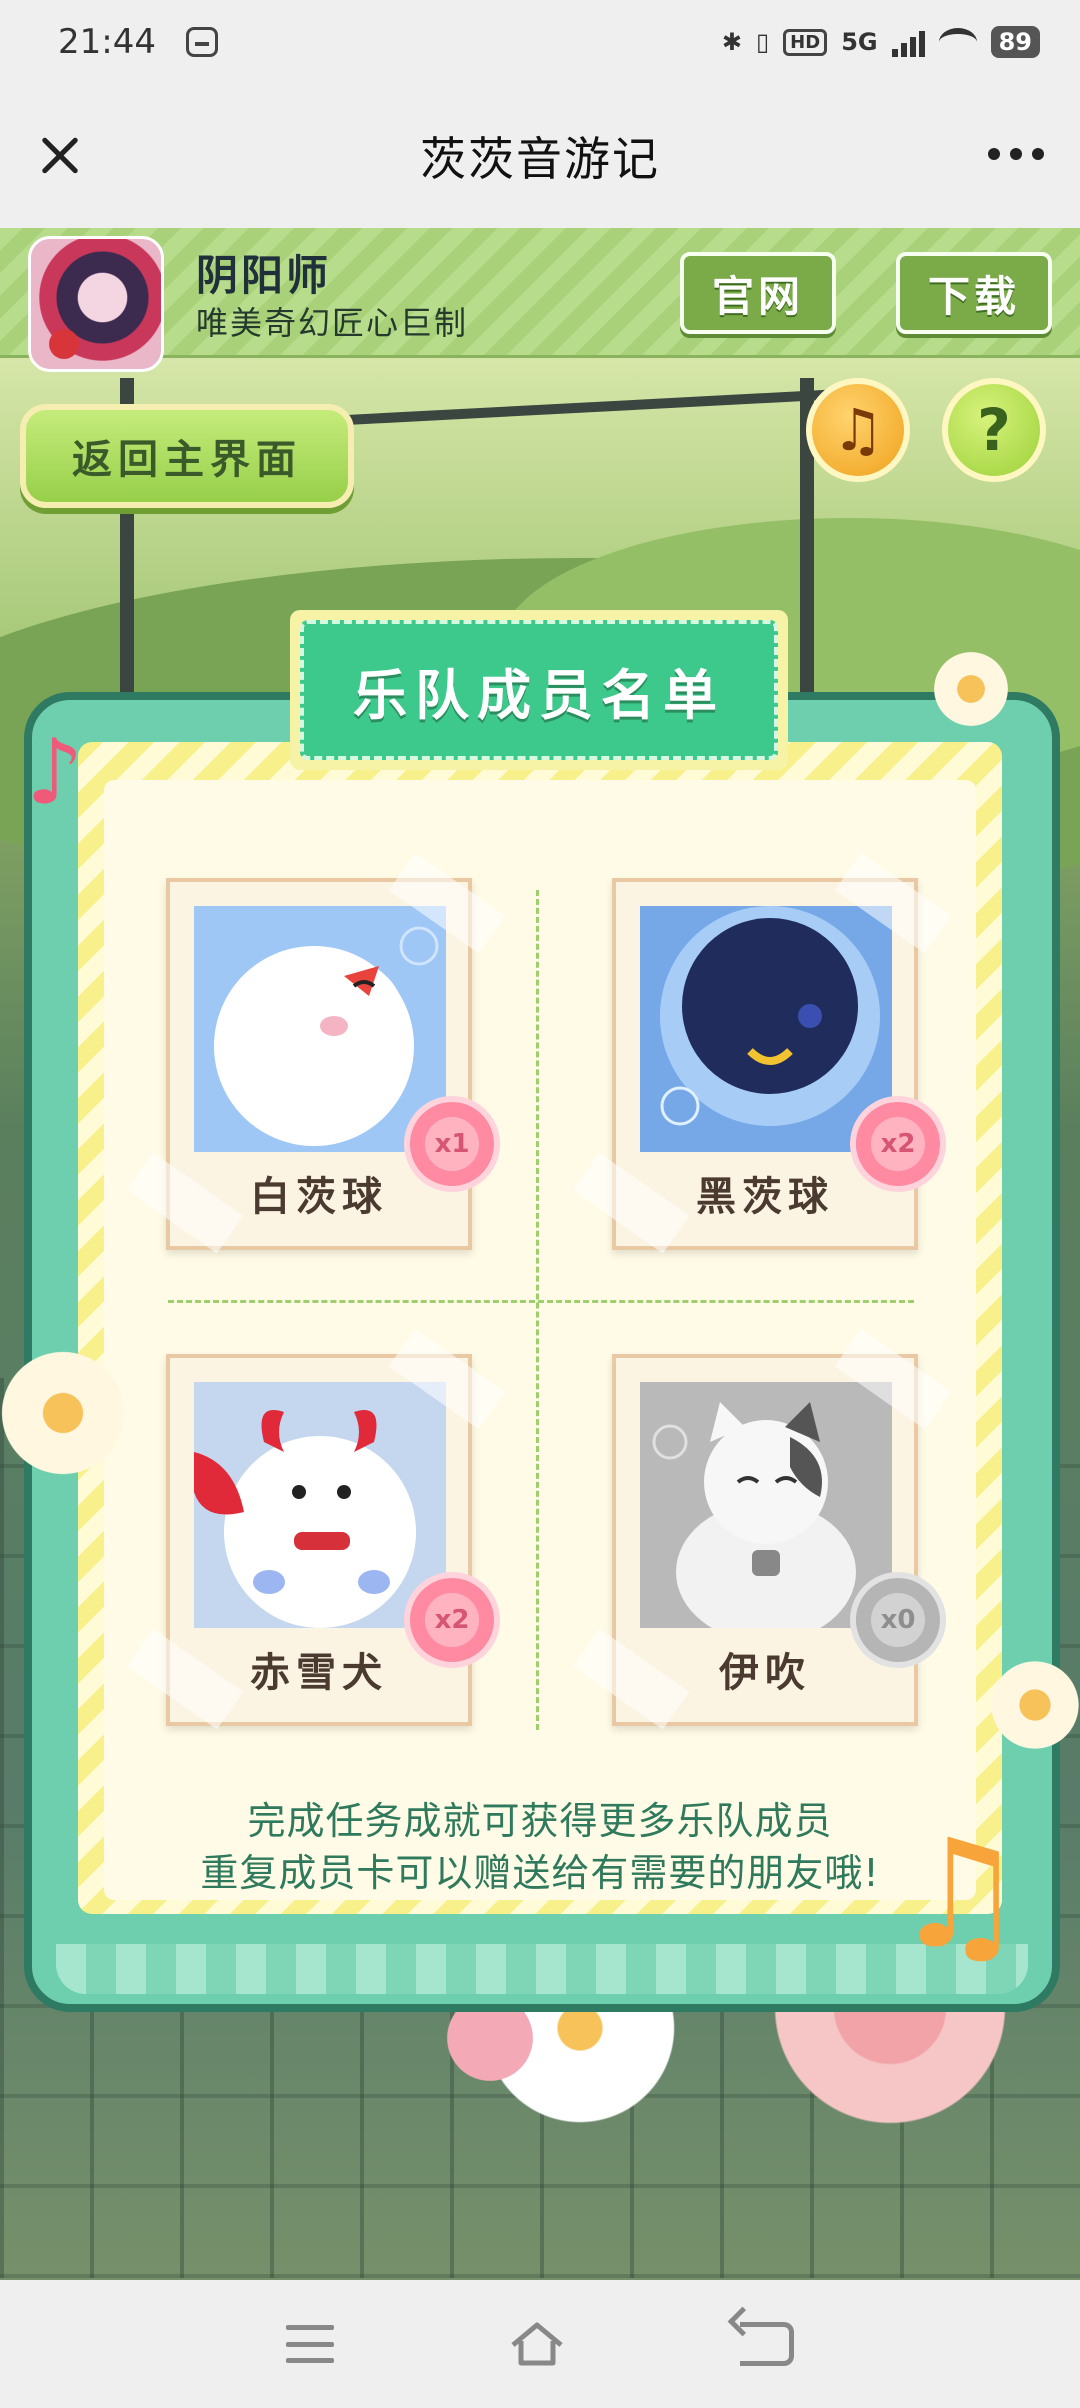 The image size is (1080, 2408). What do you see at coordinates (332, 323) in the screenshot?
I see `game-slogan: 唯美奇幻匠心巨制` at bounding box center [332, 323].